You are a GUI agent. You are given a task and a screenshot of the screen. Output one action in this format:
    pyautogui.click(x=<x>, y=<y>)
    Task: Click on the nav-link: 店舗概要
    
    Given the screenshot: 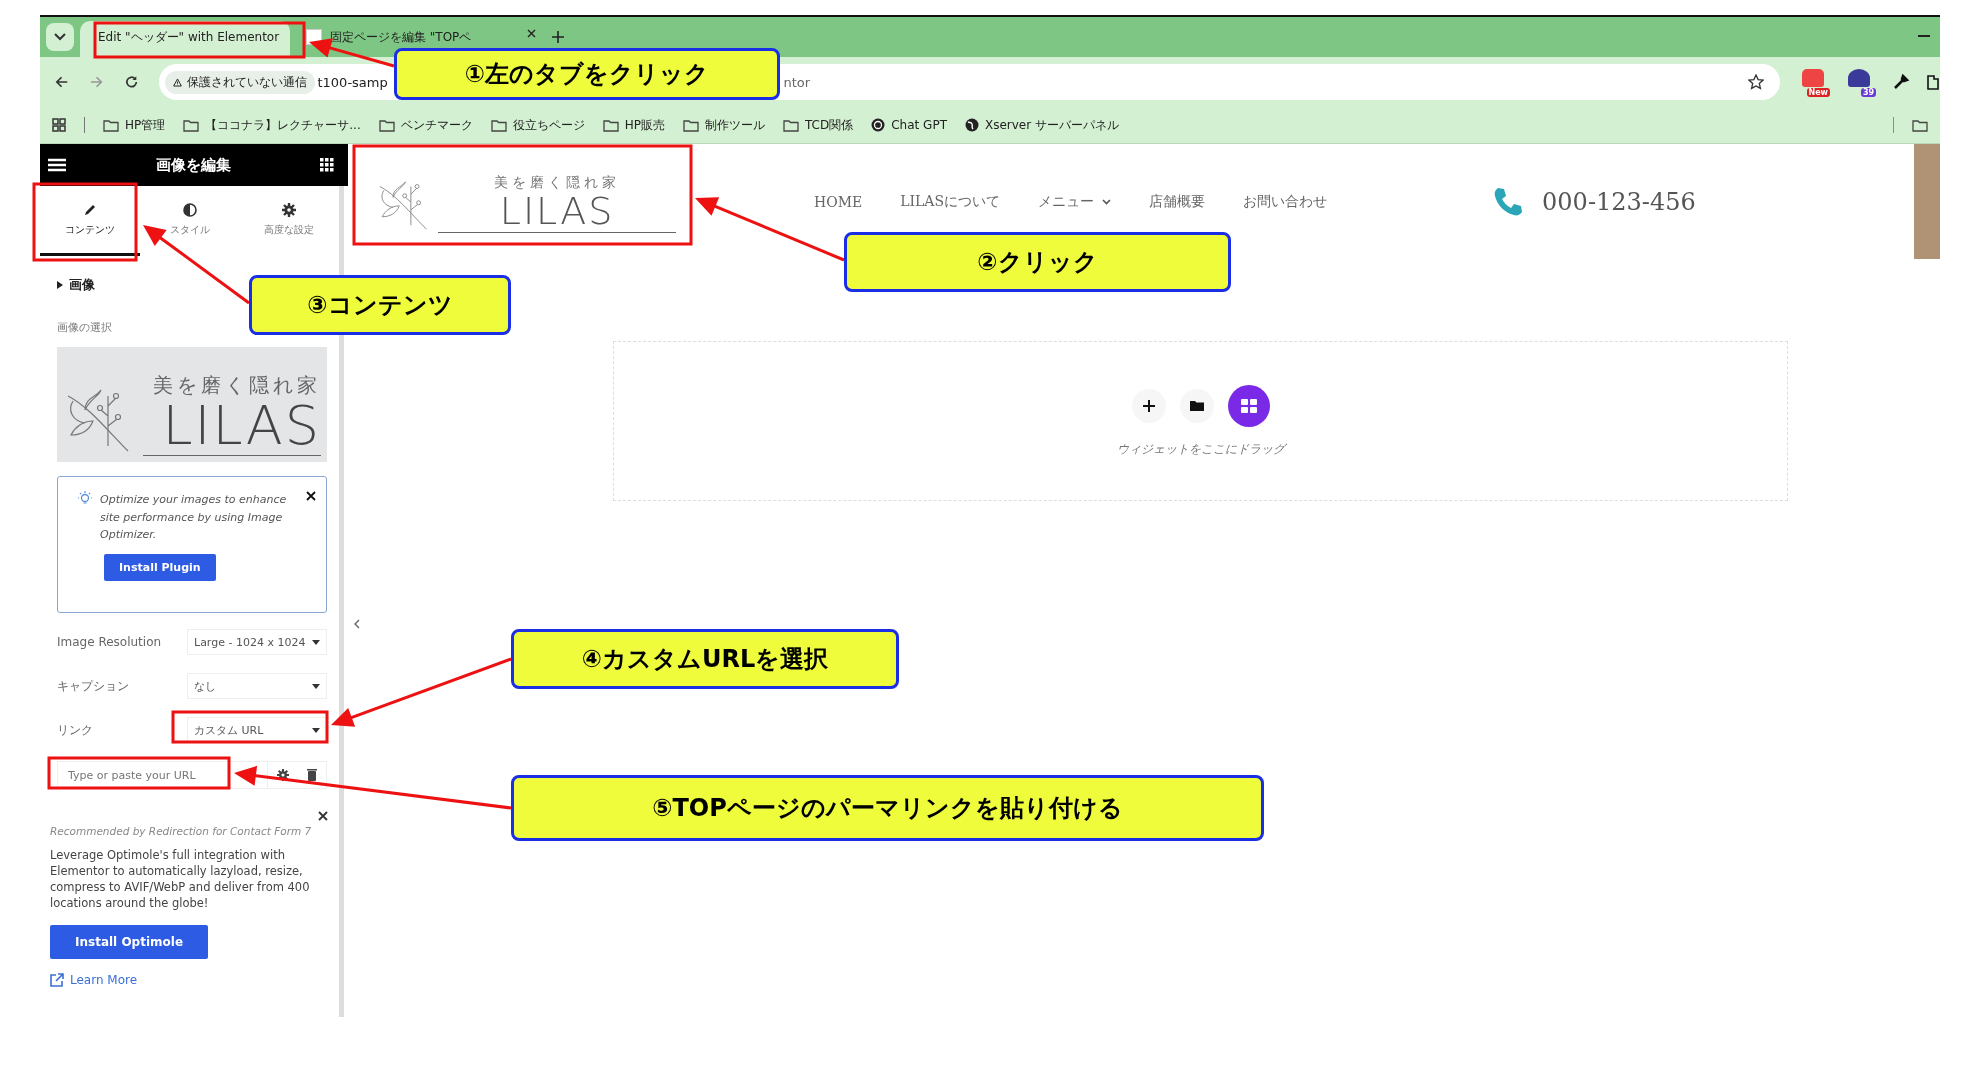 What is the action you would take?
    pyautogui.click(x=1177, y=201)
    